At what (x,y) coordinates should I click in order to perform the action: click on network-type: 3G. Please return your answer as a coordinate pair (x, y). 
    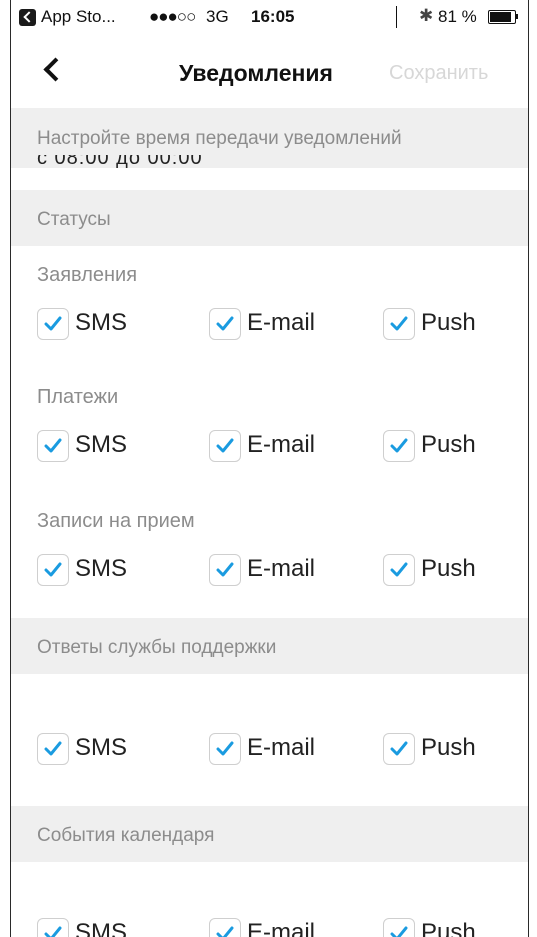
    Looking at the image, I should click on (217, 16).